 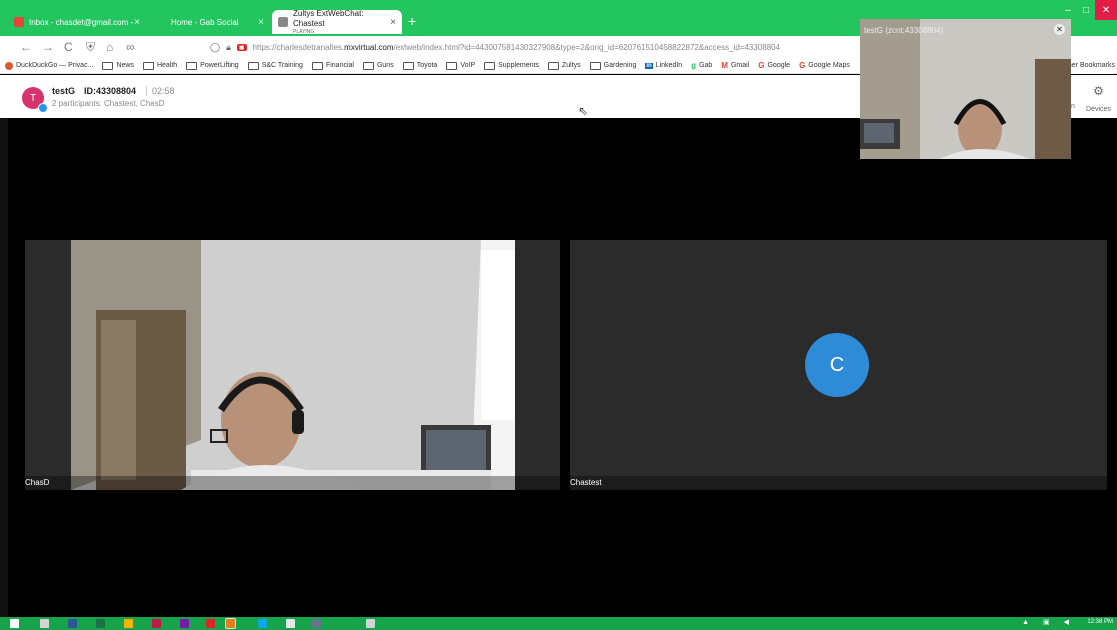 What do you see at coordinates (558, 623) in the screenshot?
I see `windows-taskbar: ▲ ▣ ◀ 12:38 PM` at bounding box center [558, 623].